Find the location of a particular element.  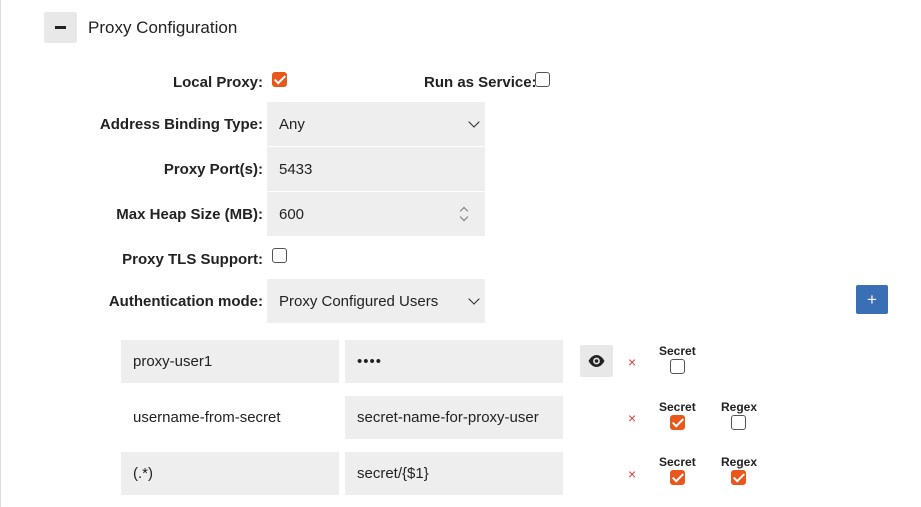

section-title: Proxy Configuration is located at coordinates (163, 27).